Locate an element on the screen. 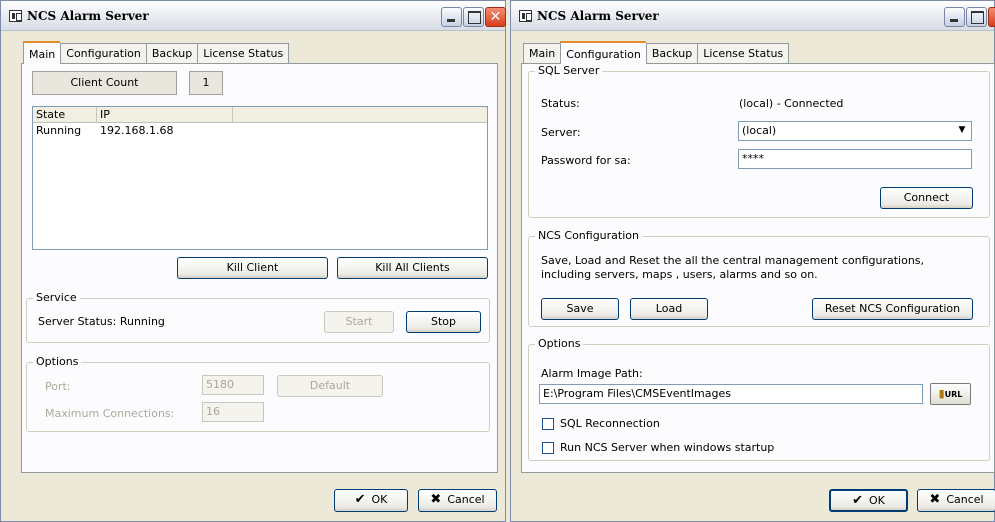  status-value: (local) - Connected is located at coordinates (791, 103).